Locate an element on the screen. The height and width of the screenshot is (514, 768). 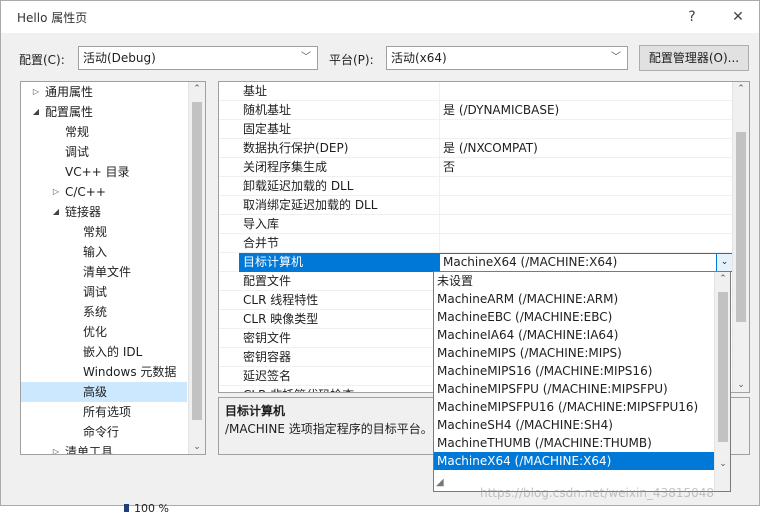
tree-item: 命令行 is located at coordinates (104, 432).